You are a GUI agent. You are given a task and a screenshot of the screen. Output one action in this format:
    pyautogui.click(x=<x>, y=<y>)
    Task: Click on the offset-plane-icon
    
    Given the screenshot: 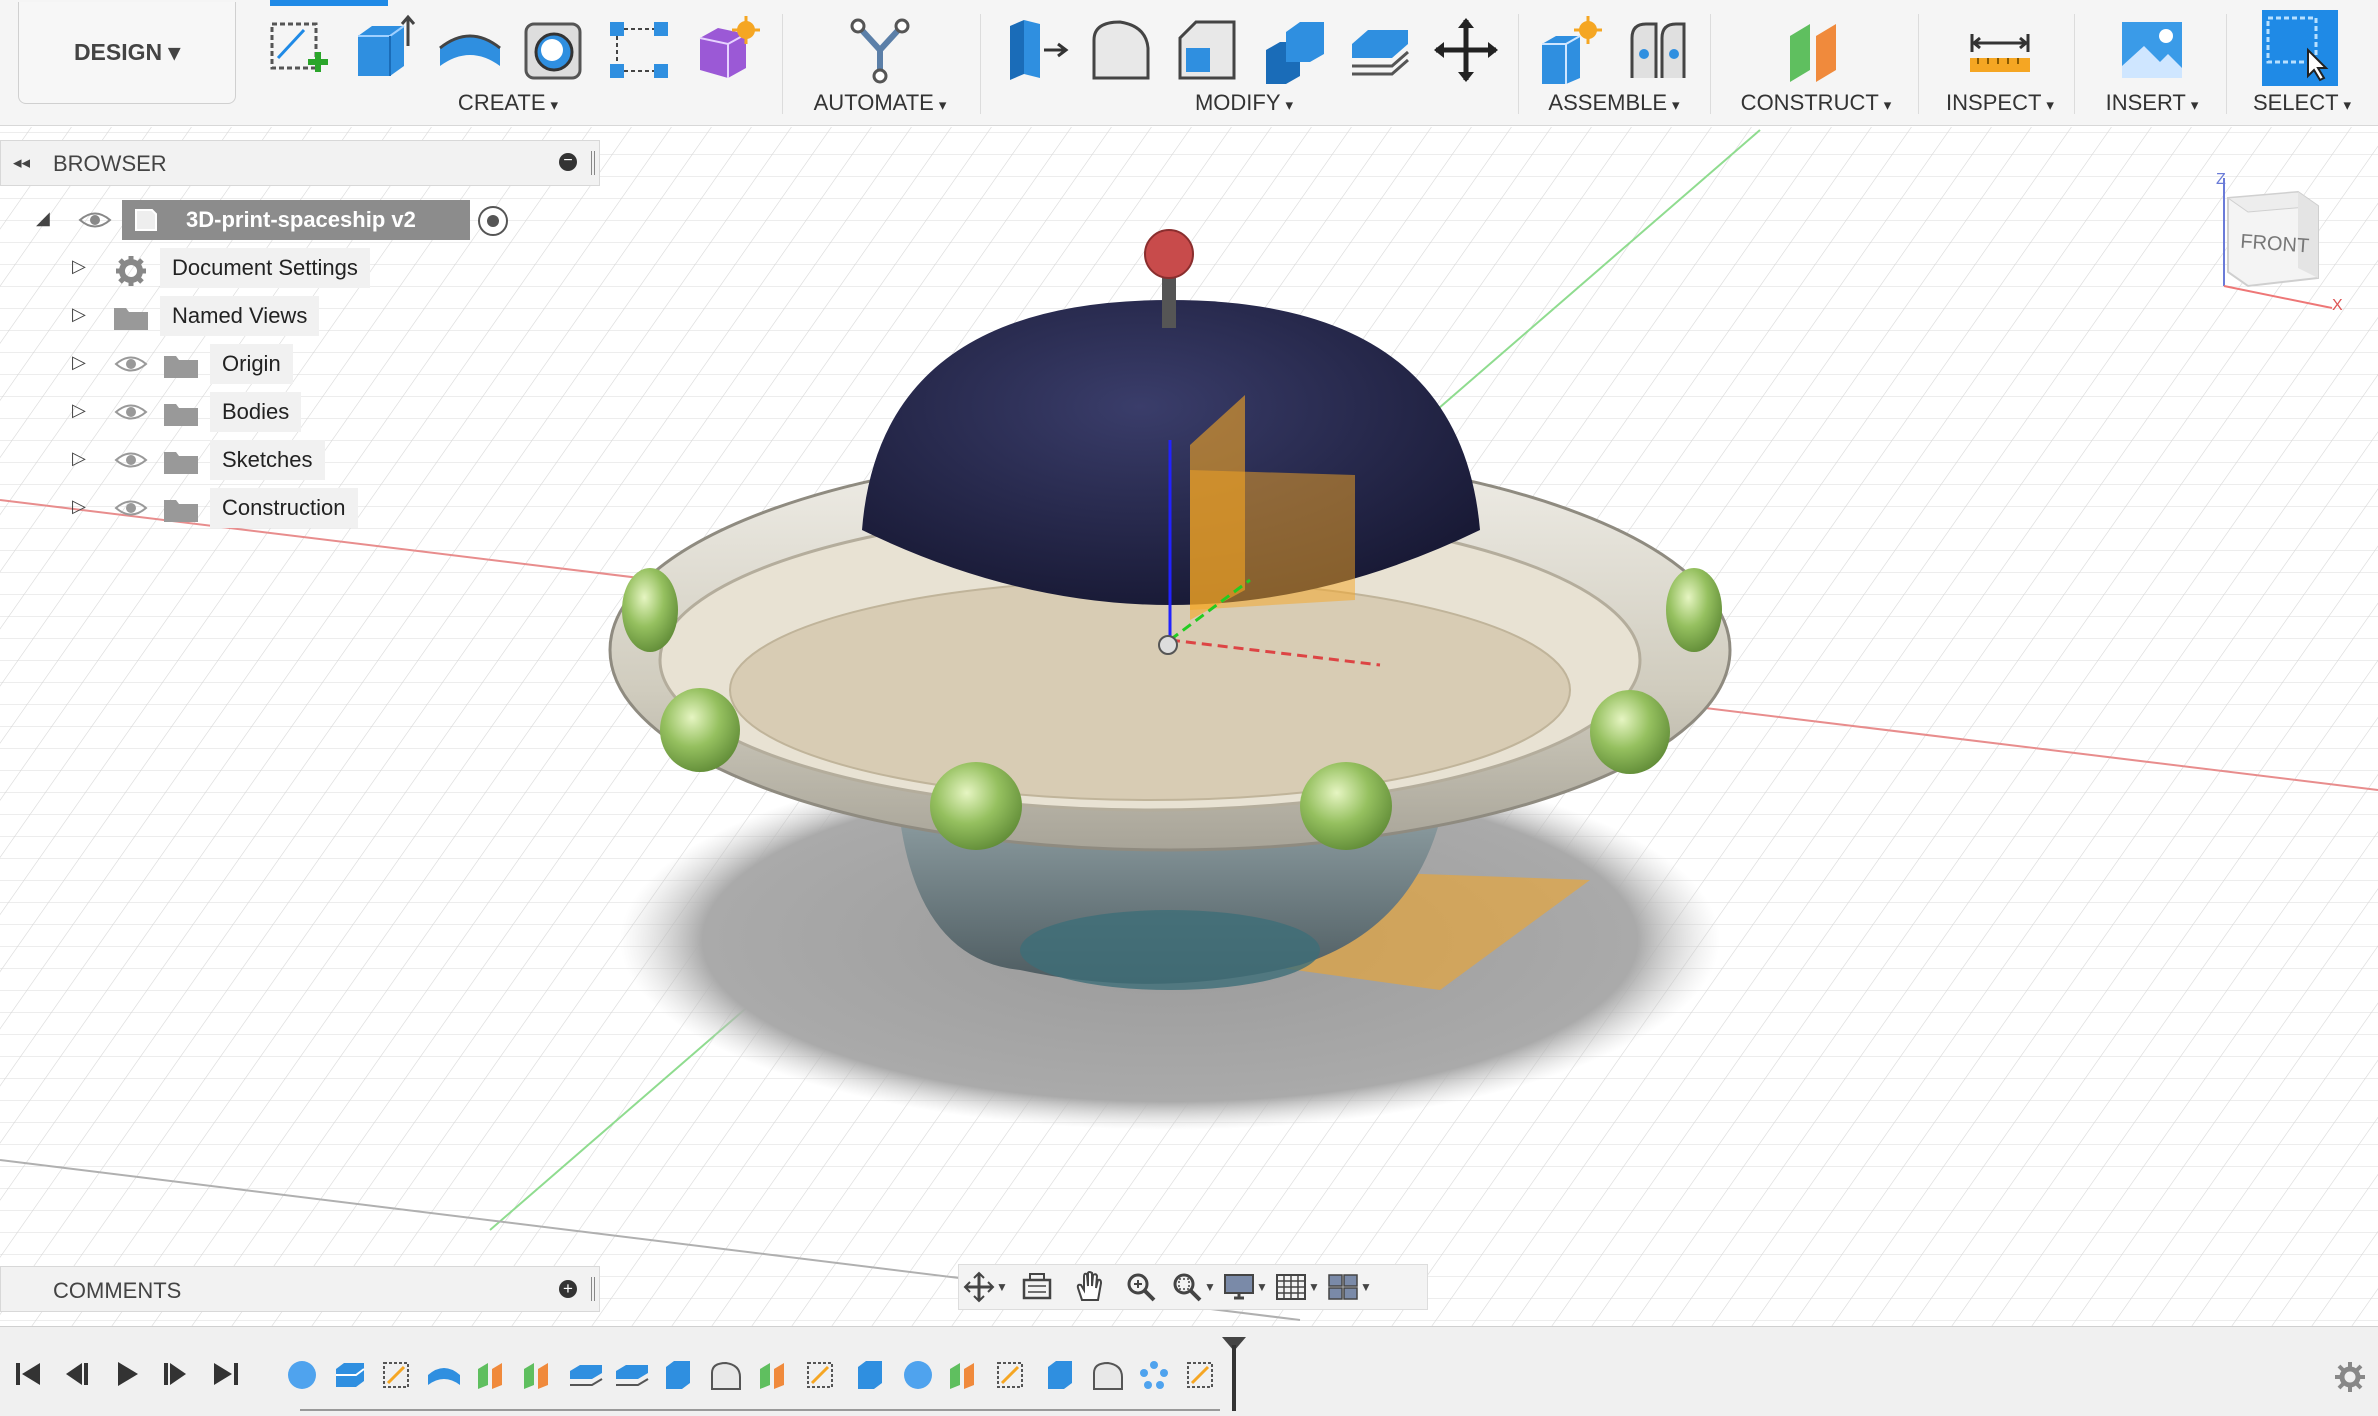 What is the action you would take?
    pyautogui.click(x=1816, y=50)
    